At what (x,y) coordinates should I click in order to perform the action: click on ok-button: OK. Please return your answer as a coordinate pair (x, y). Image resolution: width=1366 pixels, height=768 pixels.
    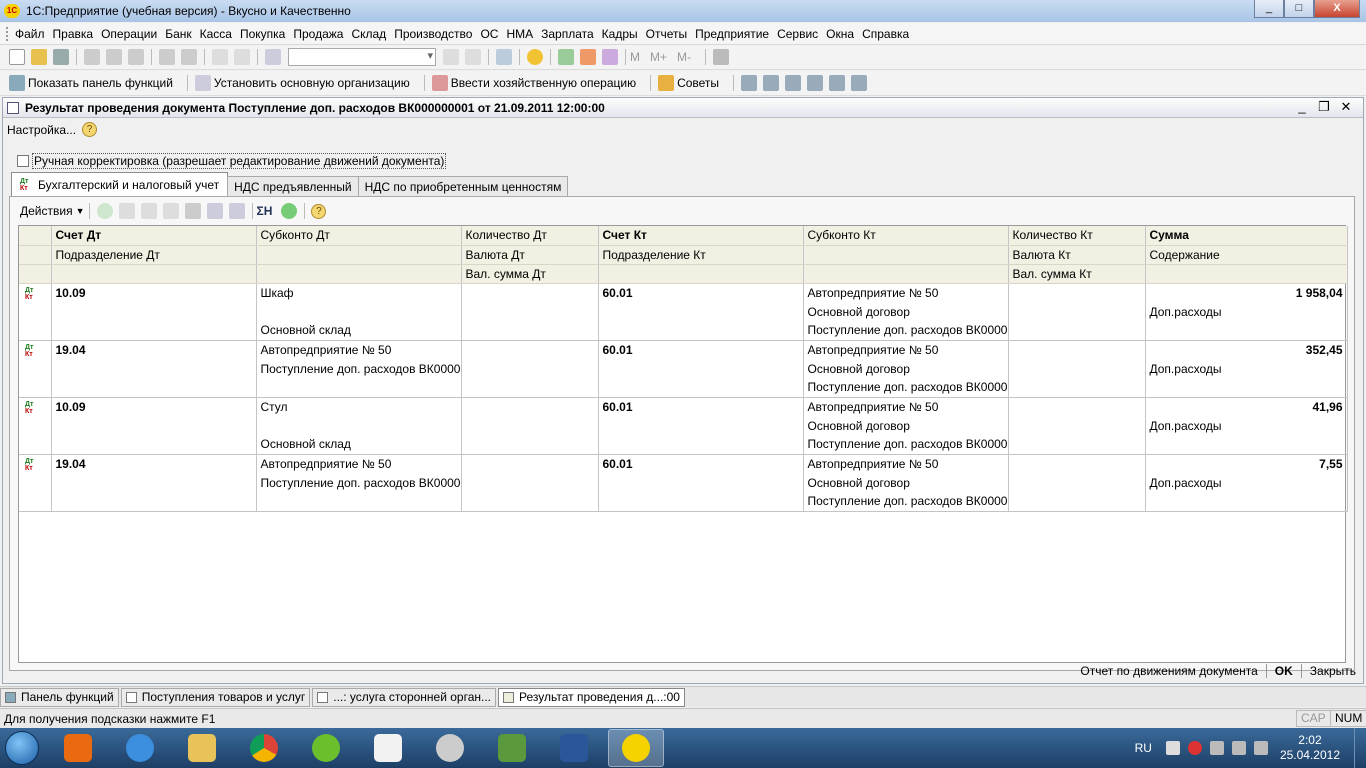
    Looking at the image, I should click on (1284, 671).